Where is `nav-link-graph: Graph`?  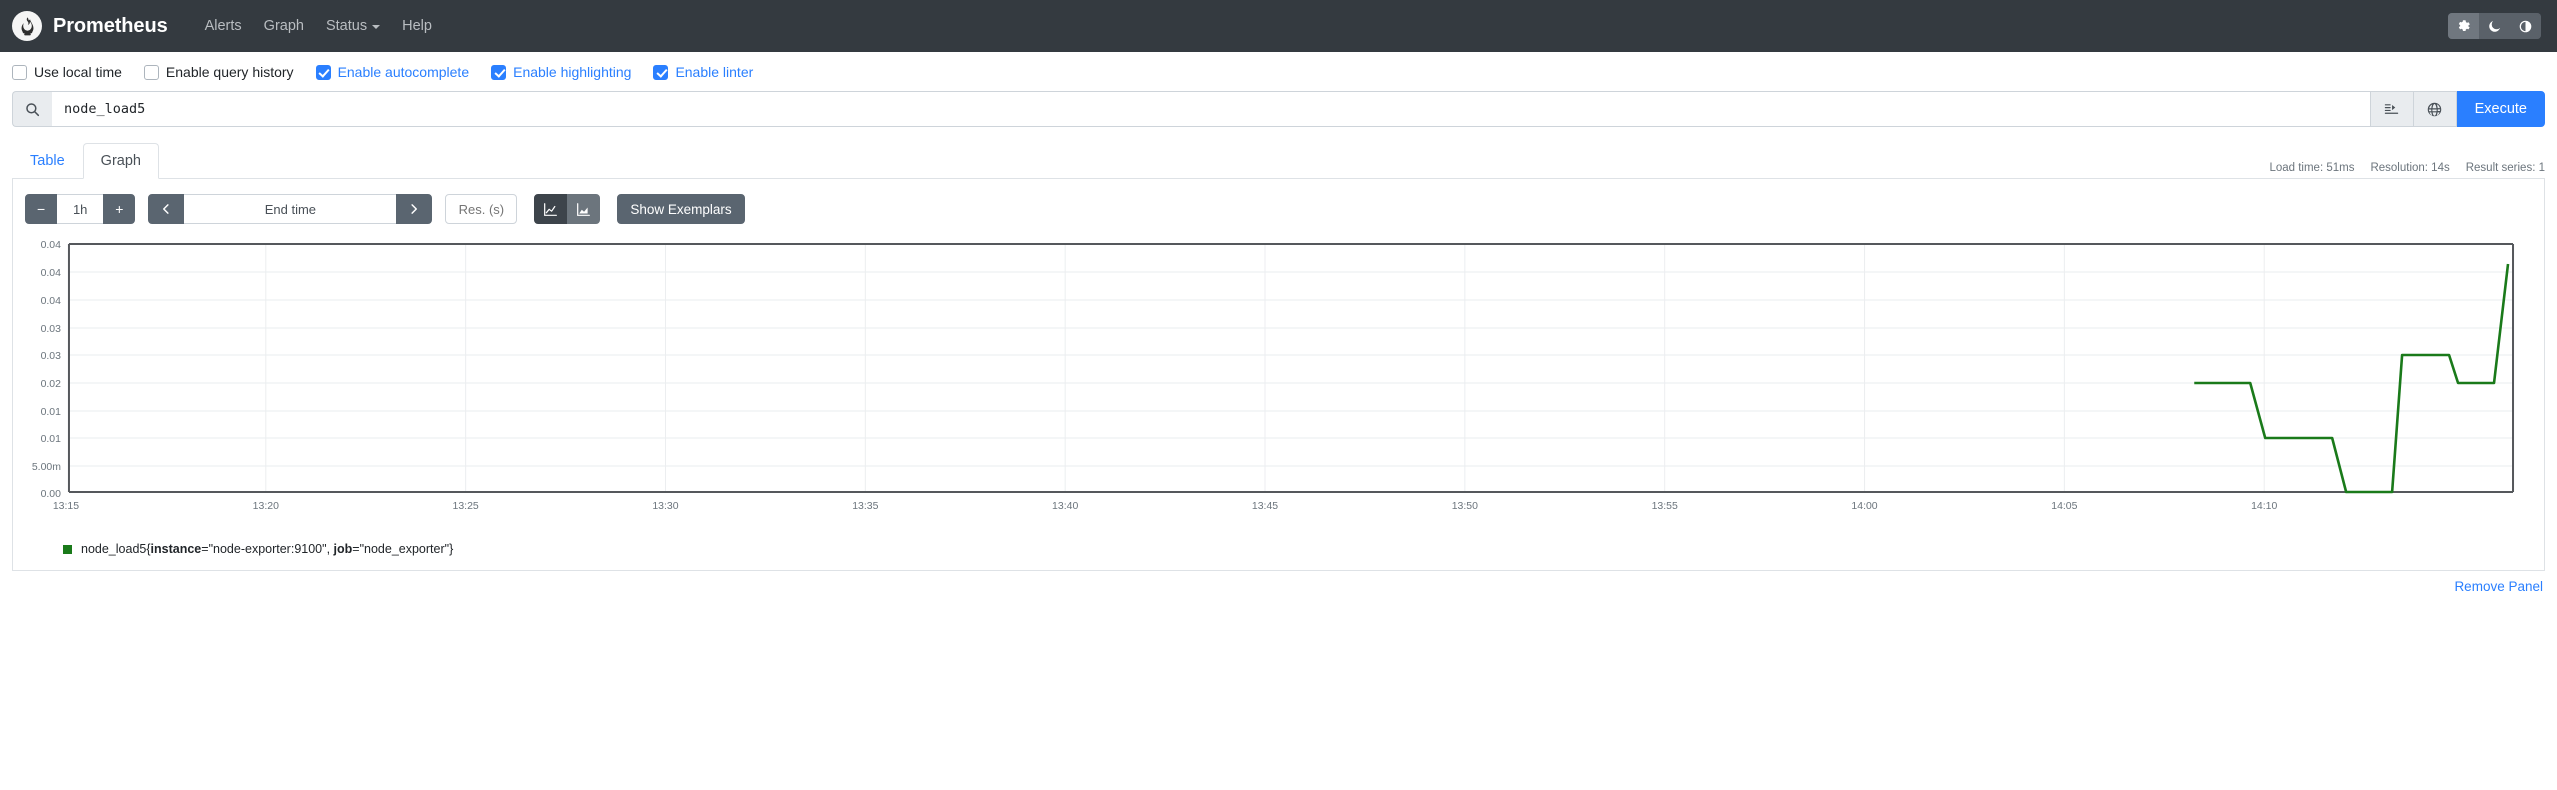 nav-link-graph: Graph is located at coordinates (284, 26).